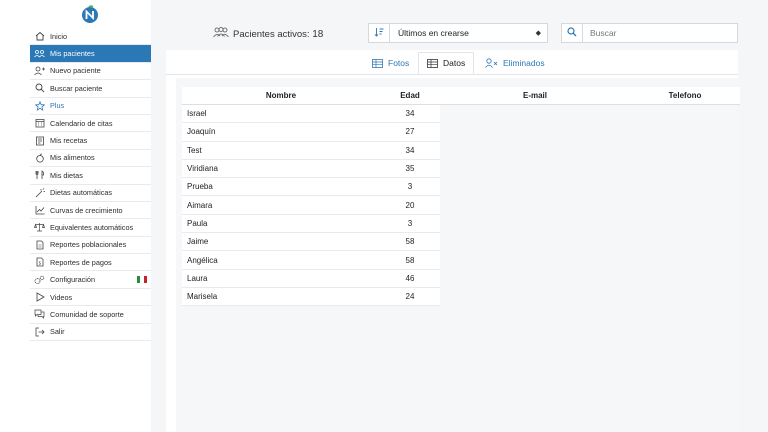 This screenshot has width=768, height=432. What do you see at coordinates (461, 260) in the screenshot?
I see `table-row: Angélica 58` at bounding box center [461, 260].